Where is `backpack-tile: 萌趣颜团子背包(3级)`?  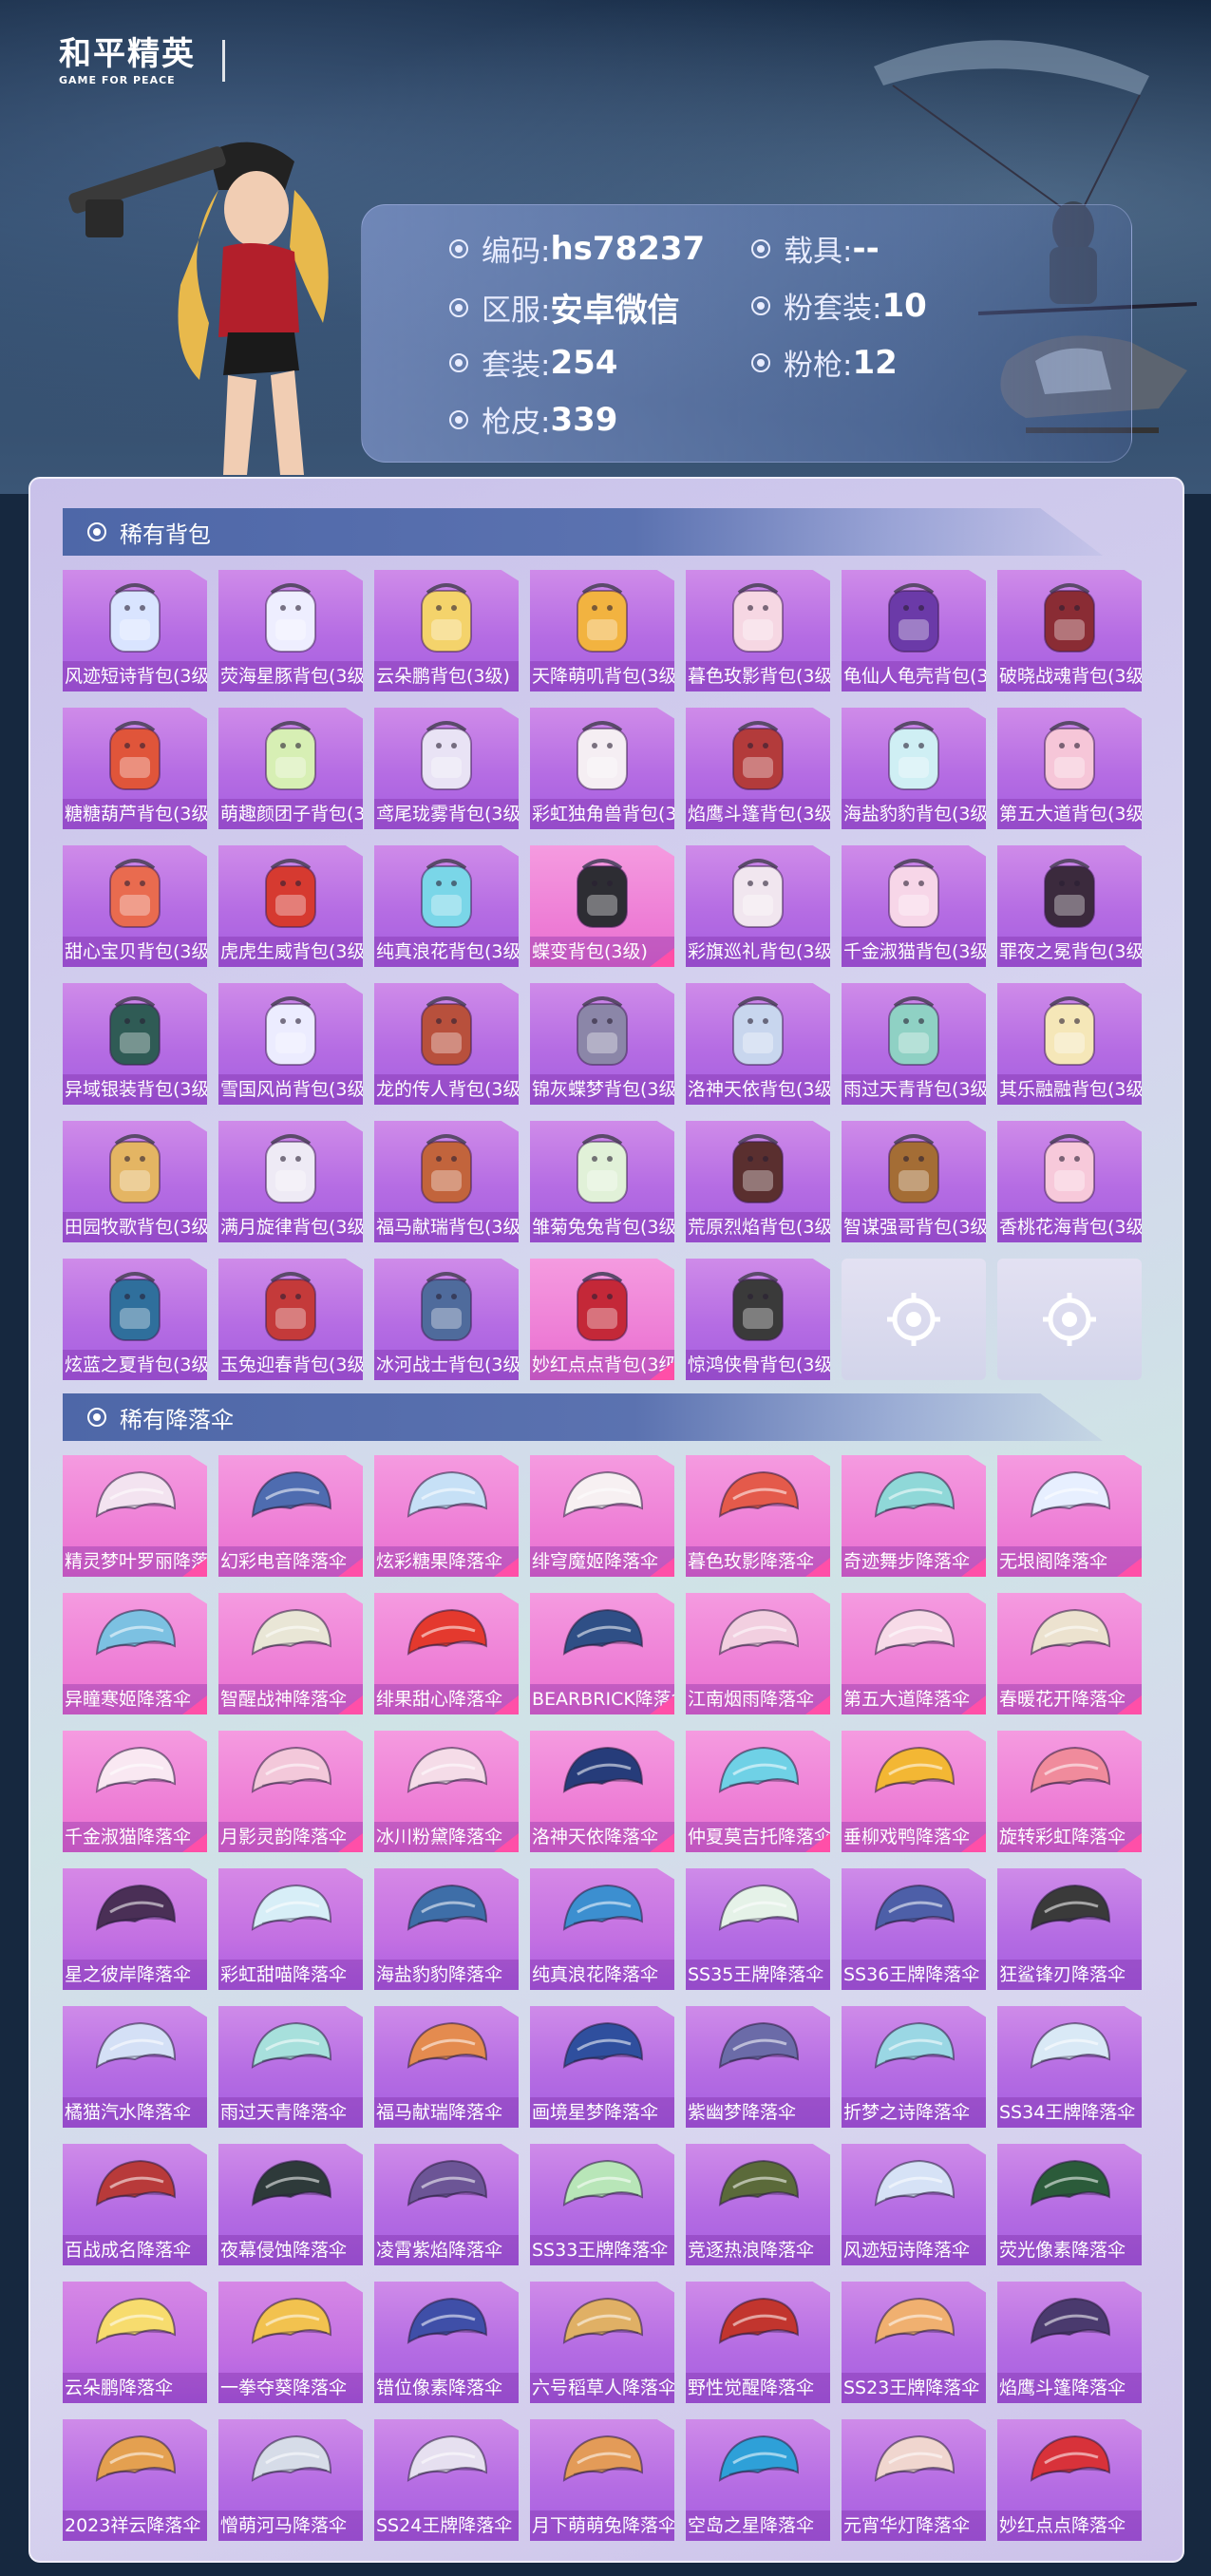 backpack-tile: 萌趣颜团子背包(3级) is located at coordinates (290, 768).